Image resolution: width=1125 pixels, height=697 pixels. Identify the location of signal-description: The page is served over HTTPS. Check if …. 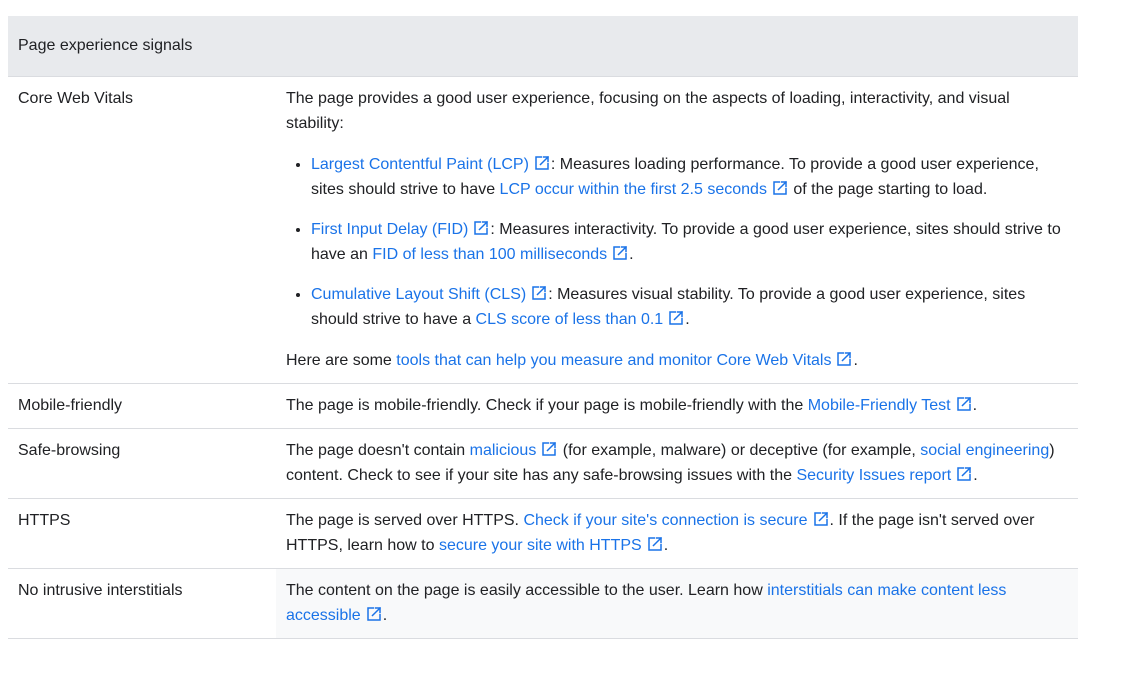
(677, 533).